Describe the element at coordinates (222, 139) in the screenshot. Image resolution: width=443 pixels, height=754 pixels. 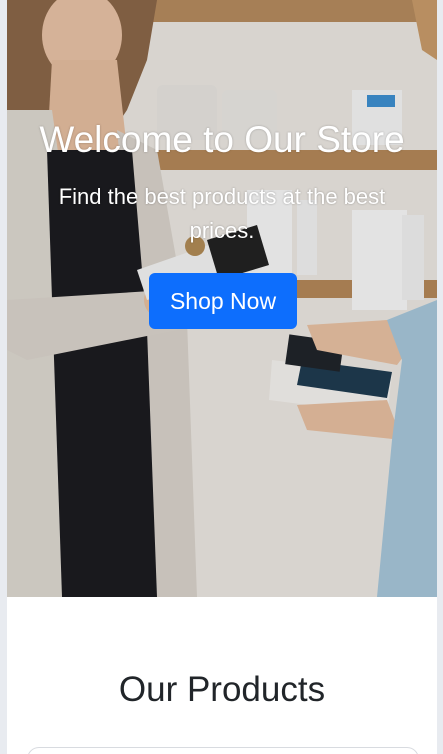
I see `hero-title: Welcome to Our Store` at that location.